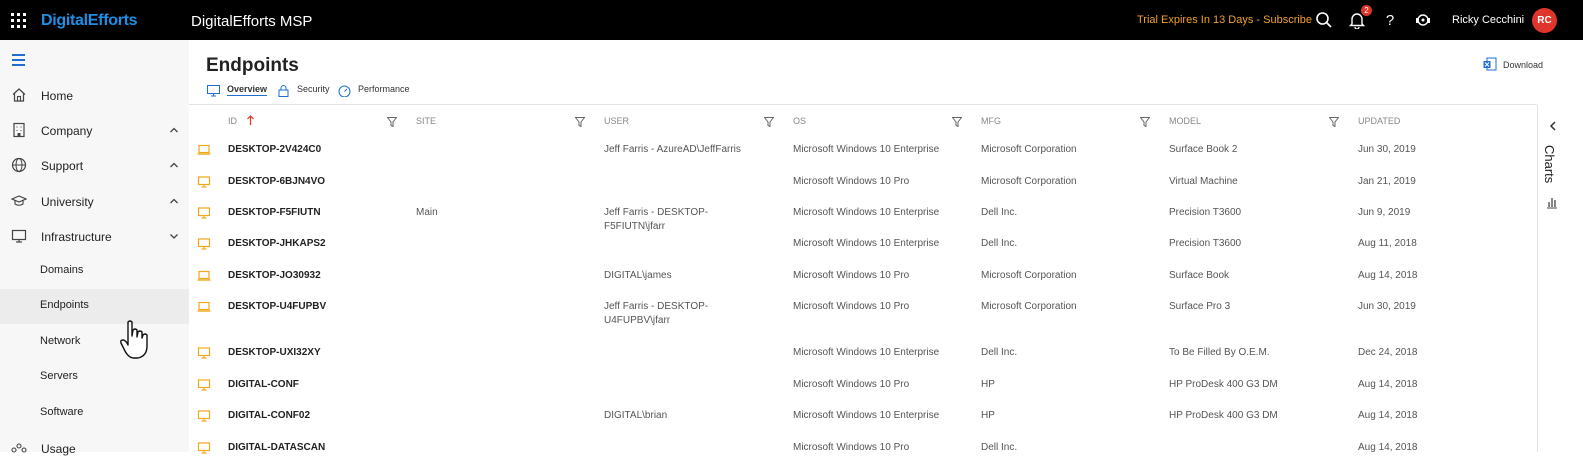  I want to click on sidebar-item-home: Home, so click(94, 95).